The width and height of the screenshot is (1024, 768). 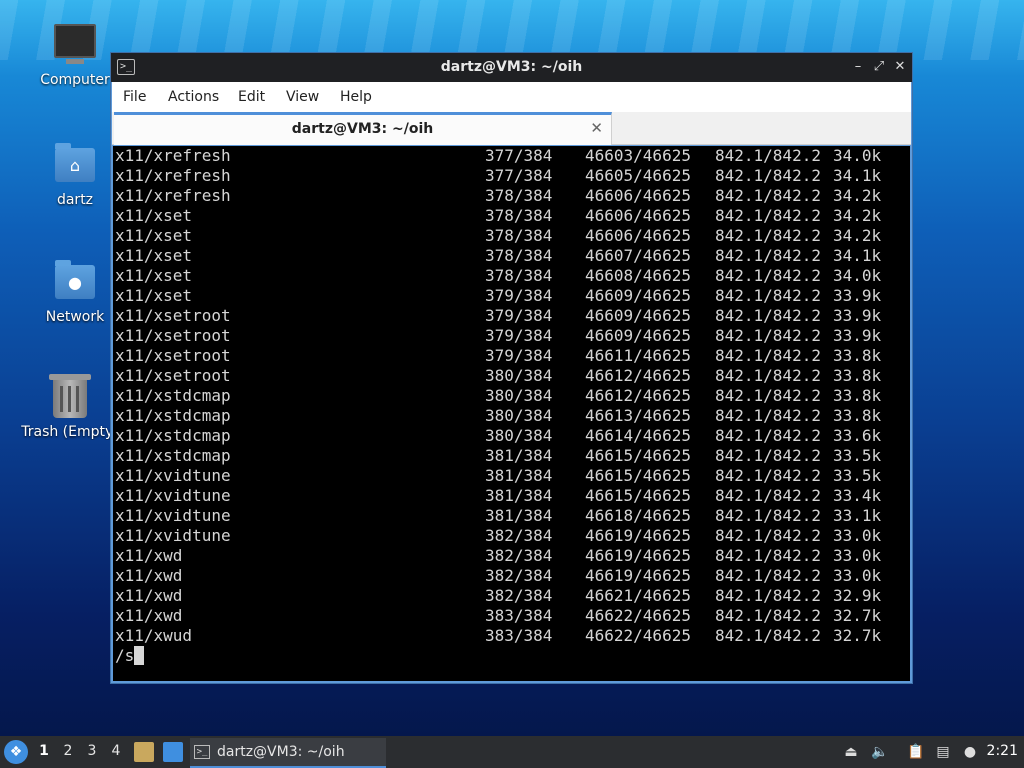 I want to click on file-count: 46609/46625, so click(x=638, y=335).